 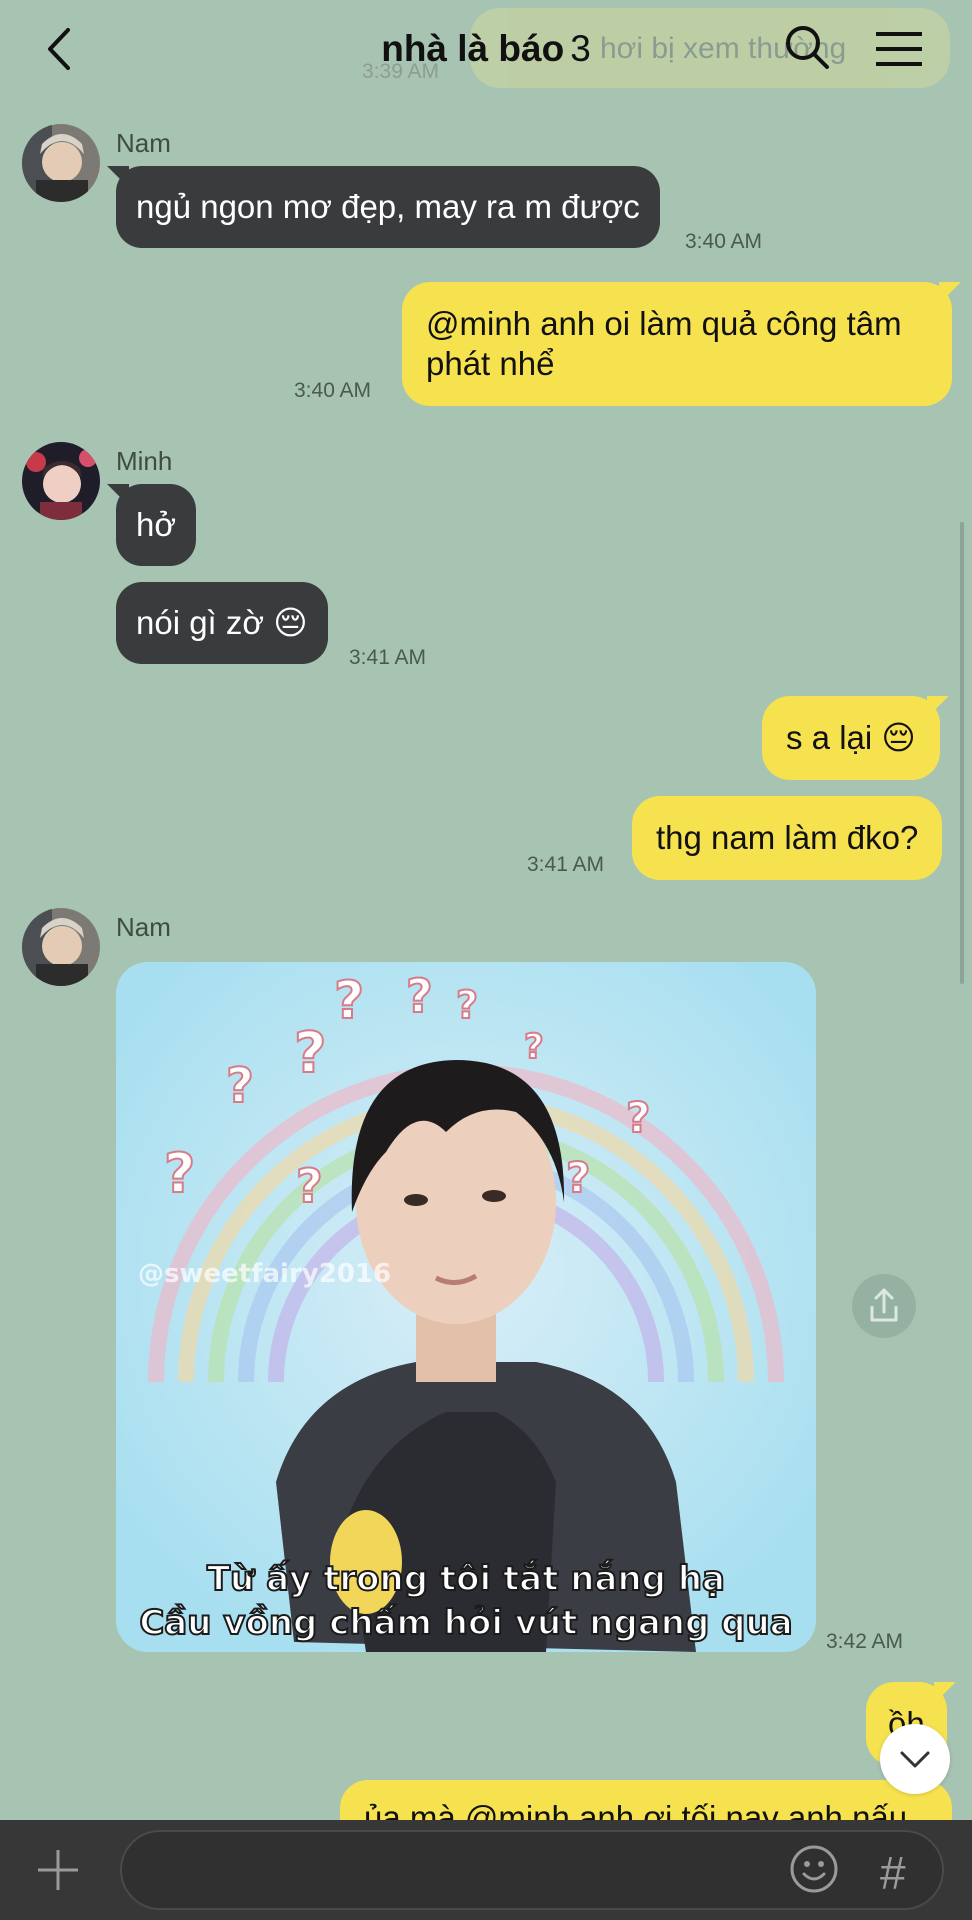 I want to click on message-text: hở, so click(x=156, y=524).